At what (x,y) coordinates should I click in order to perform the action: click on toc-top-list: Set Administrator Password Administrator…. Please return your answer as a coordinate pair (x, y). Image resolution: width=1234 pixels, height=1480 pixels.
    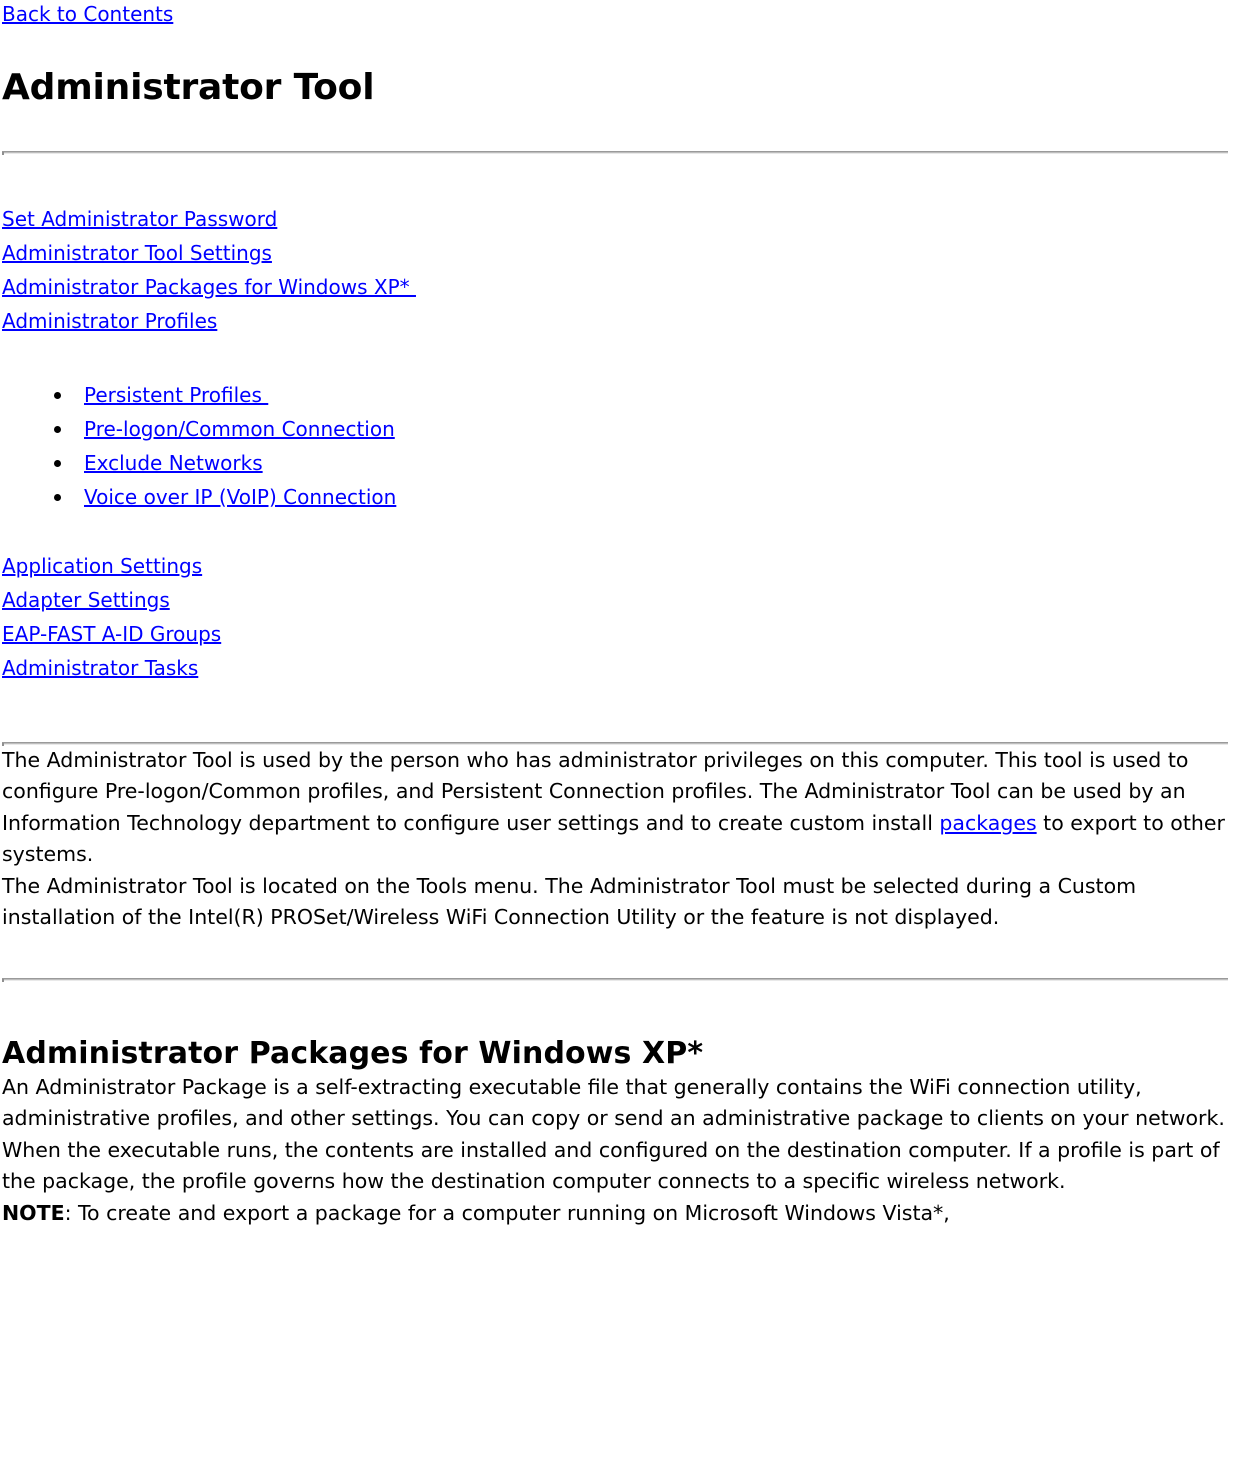
    Looking at the image, I should click on (615, 270).